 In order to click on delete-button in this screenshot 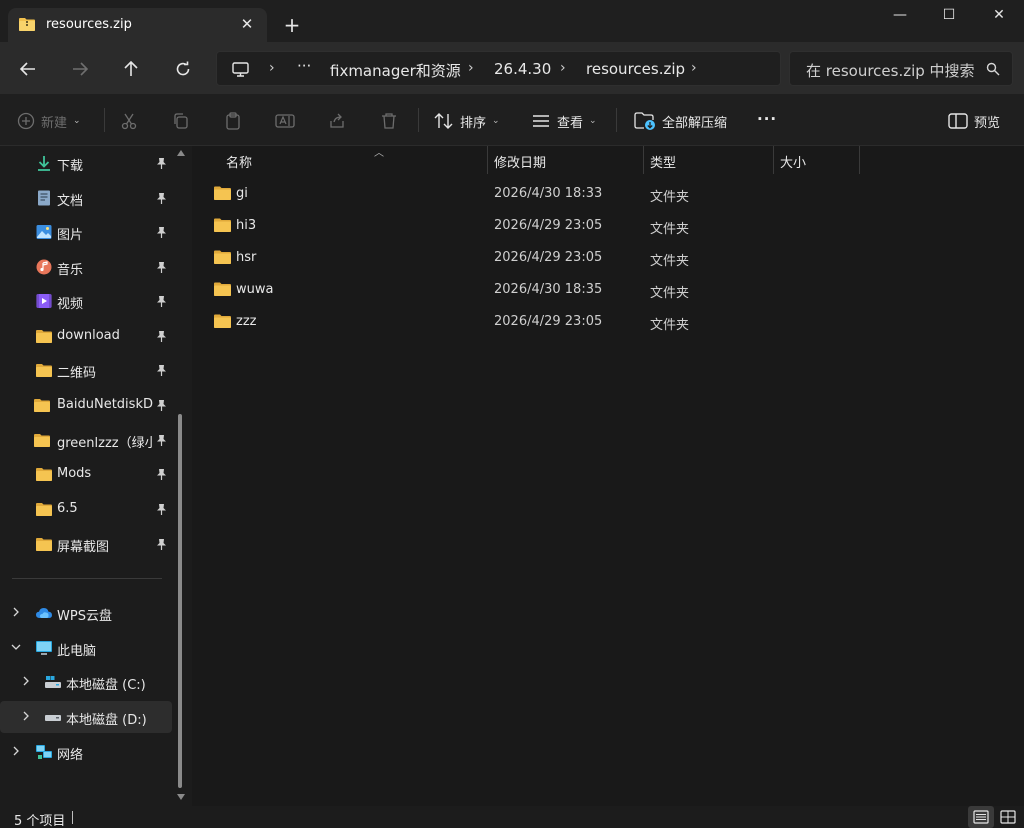, I will do `click(389, 121)`.